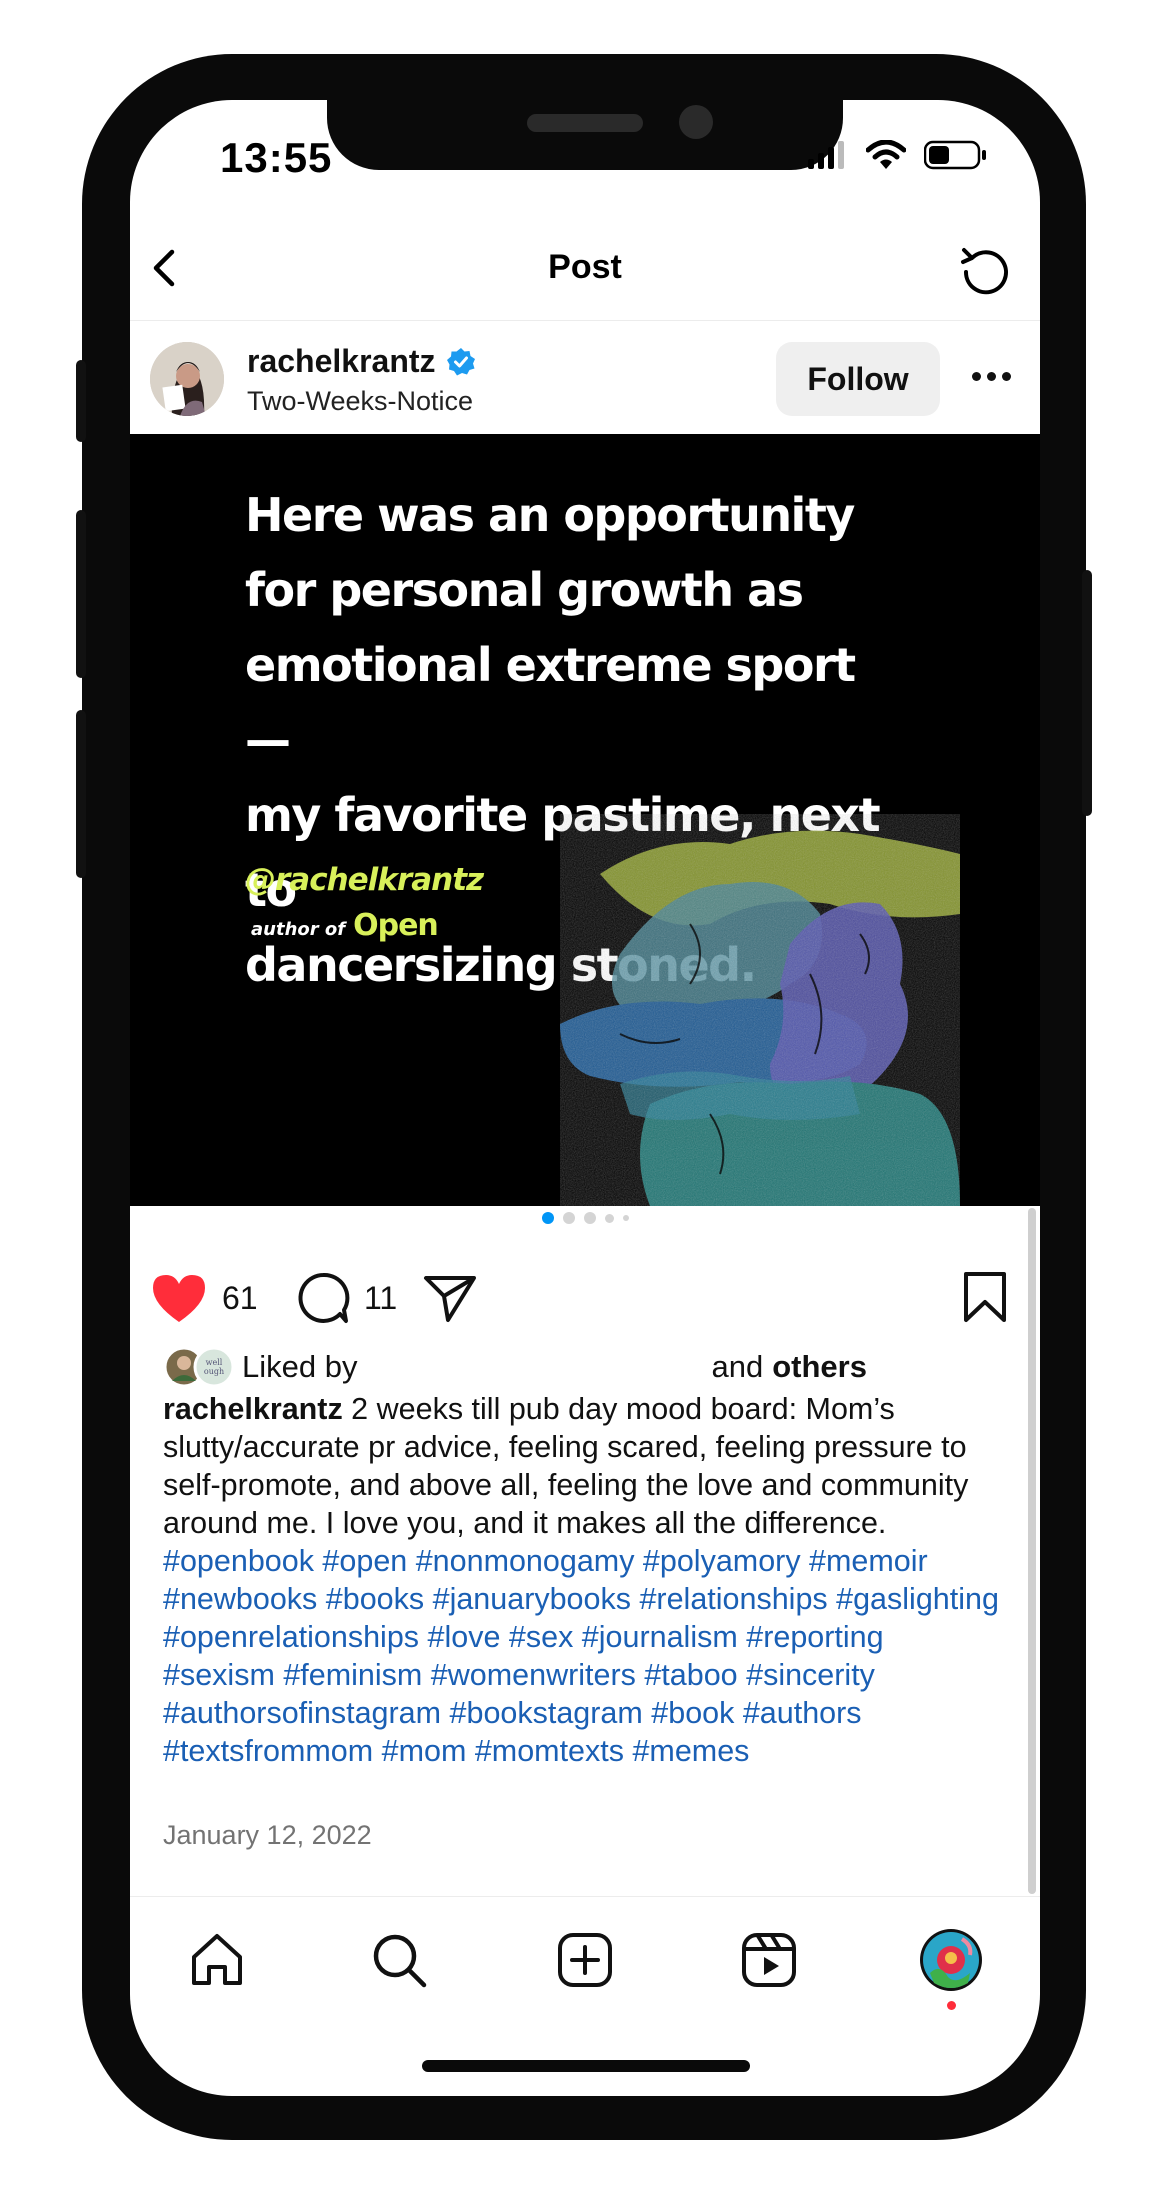  I want to click on tab-reels, so click(769, 1960).